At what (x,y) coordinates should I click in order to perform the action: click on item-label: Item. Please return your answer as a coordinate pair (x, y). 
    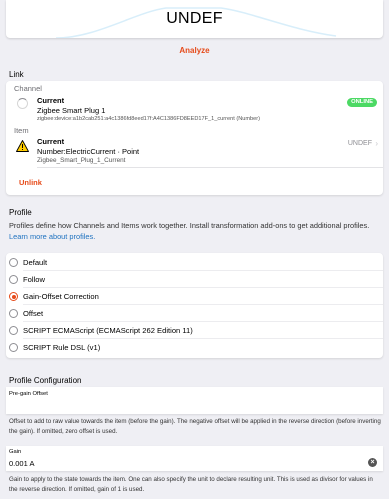
    Looking at the image, I should click on (21, 130).